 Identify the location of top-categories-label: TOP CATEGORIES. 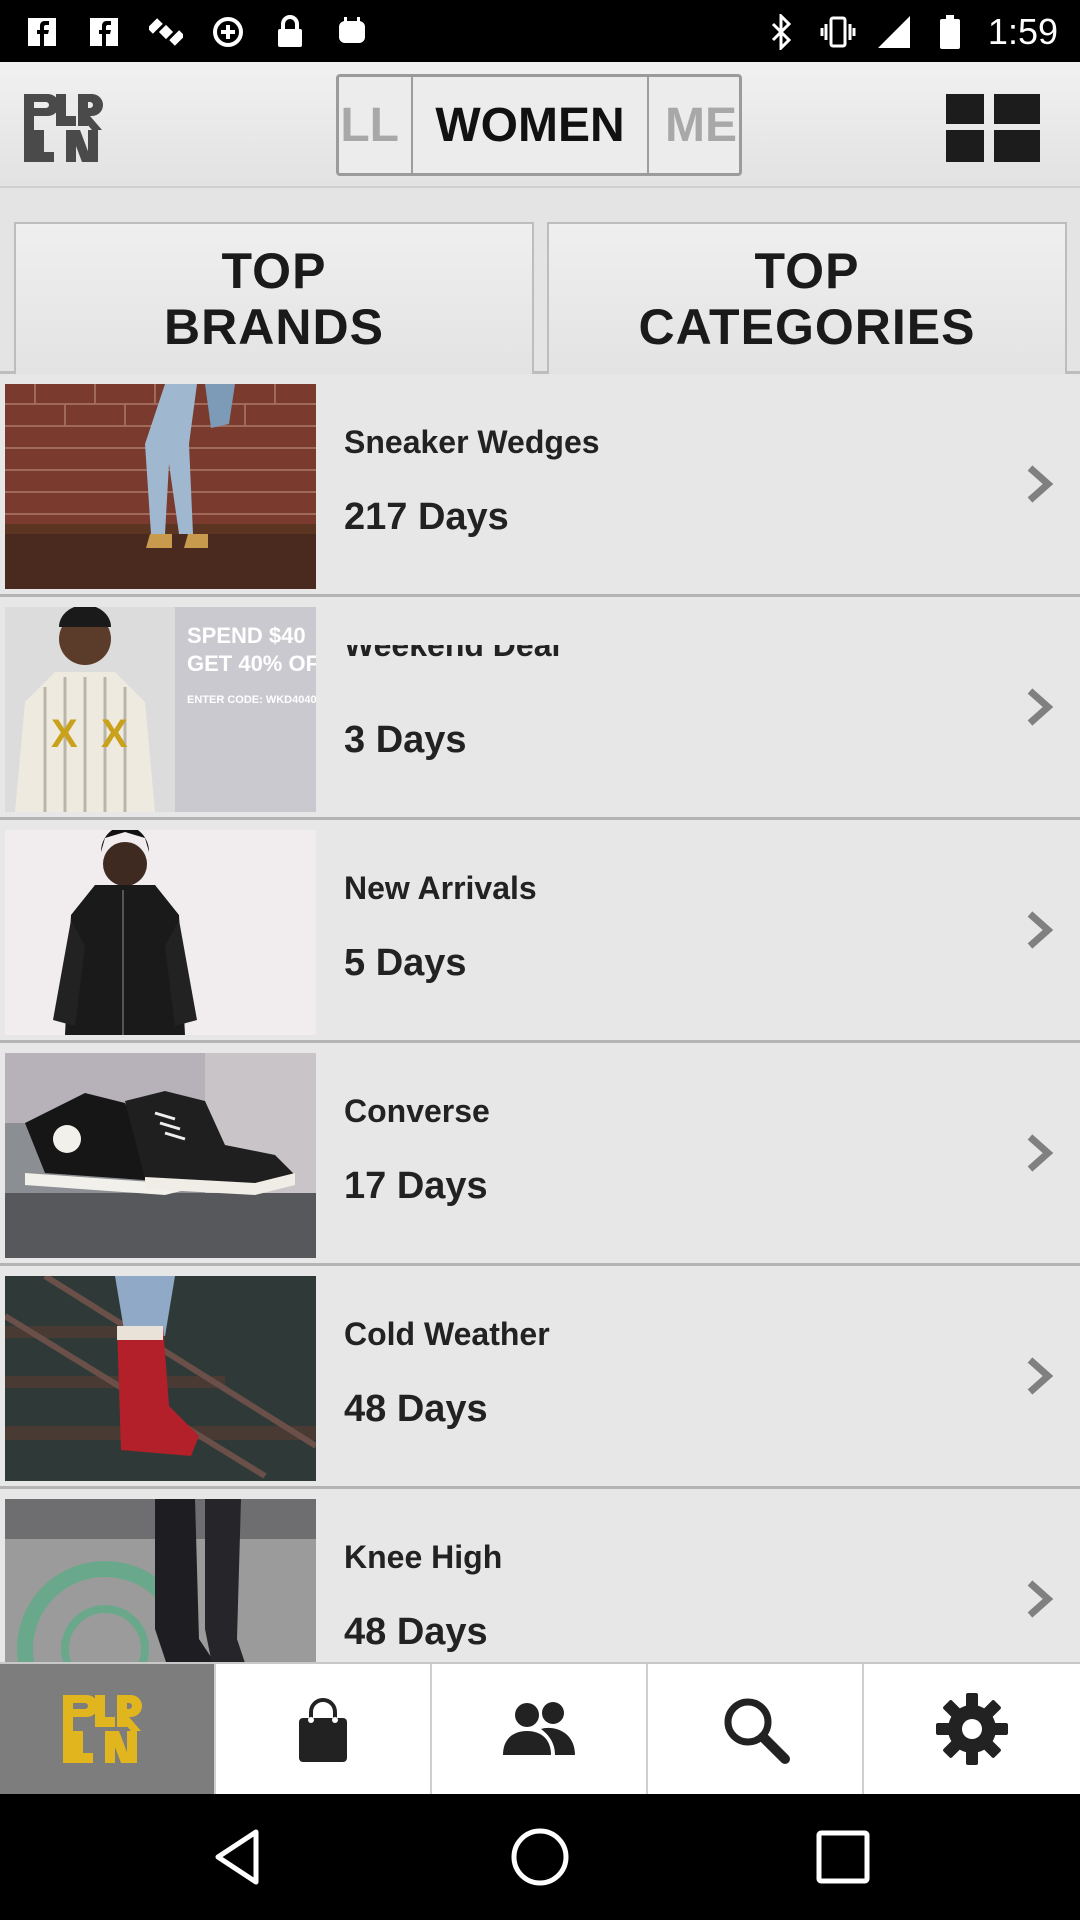
(807, 299).